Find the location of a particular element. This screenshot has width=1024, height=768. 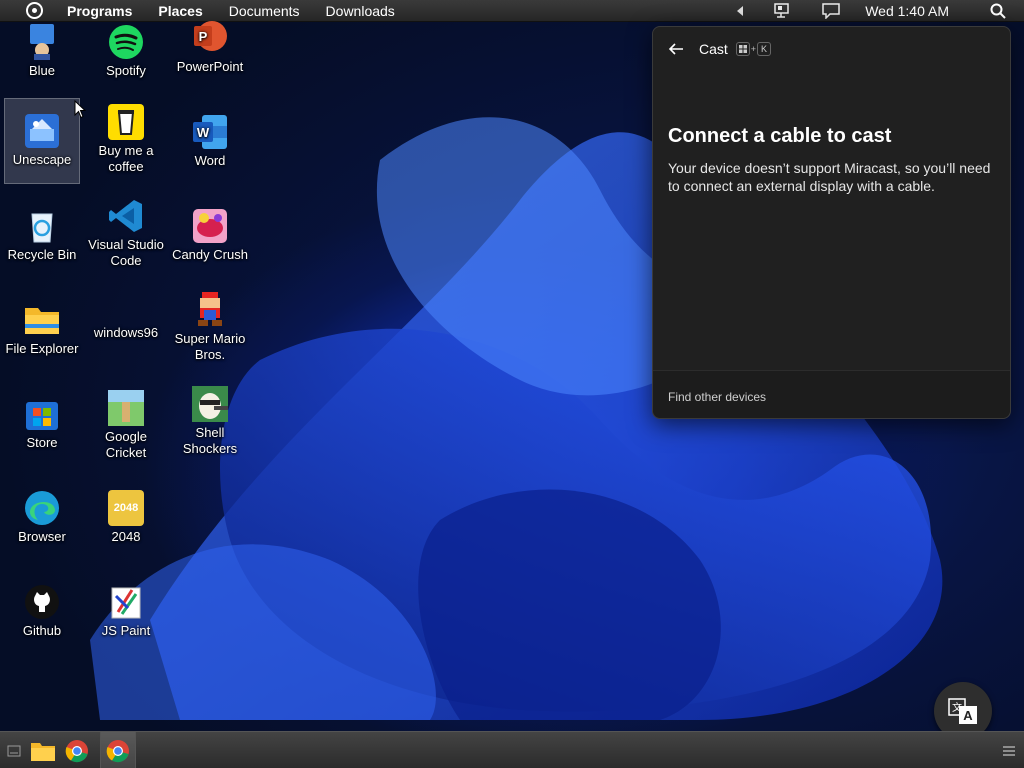

cast-header: Cast + K is located at coordinates (719, 49).